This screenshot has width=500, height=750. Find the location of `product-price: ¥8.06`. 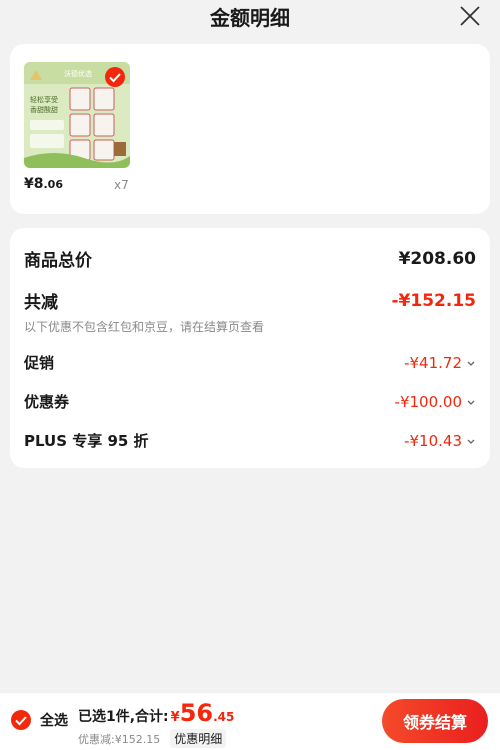

product-price: ¥8.06 is located at coordinates (43, 184).